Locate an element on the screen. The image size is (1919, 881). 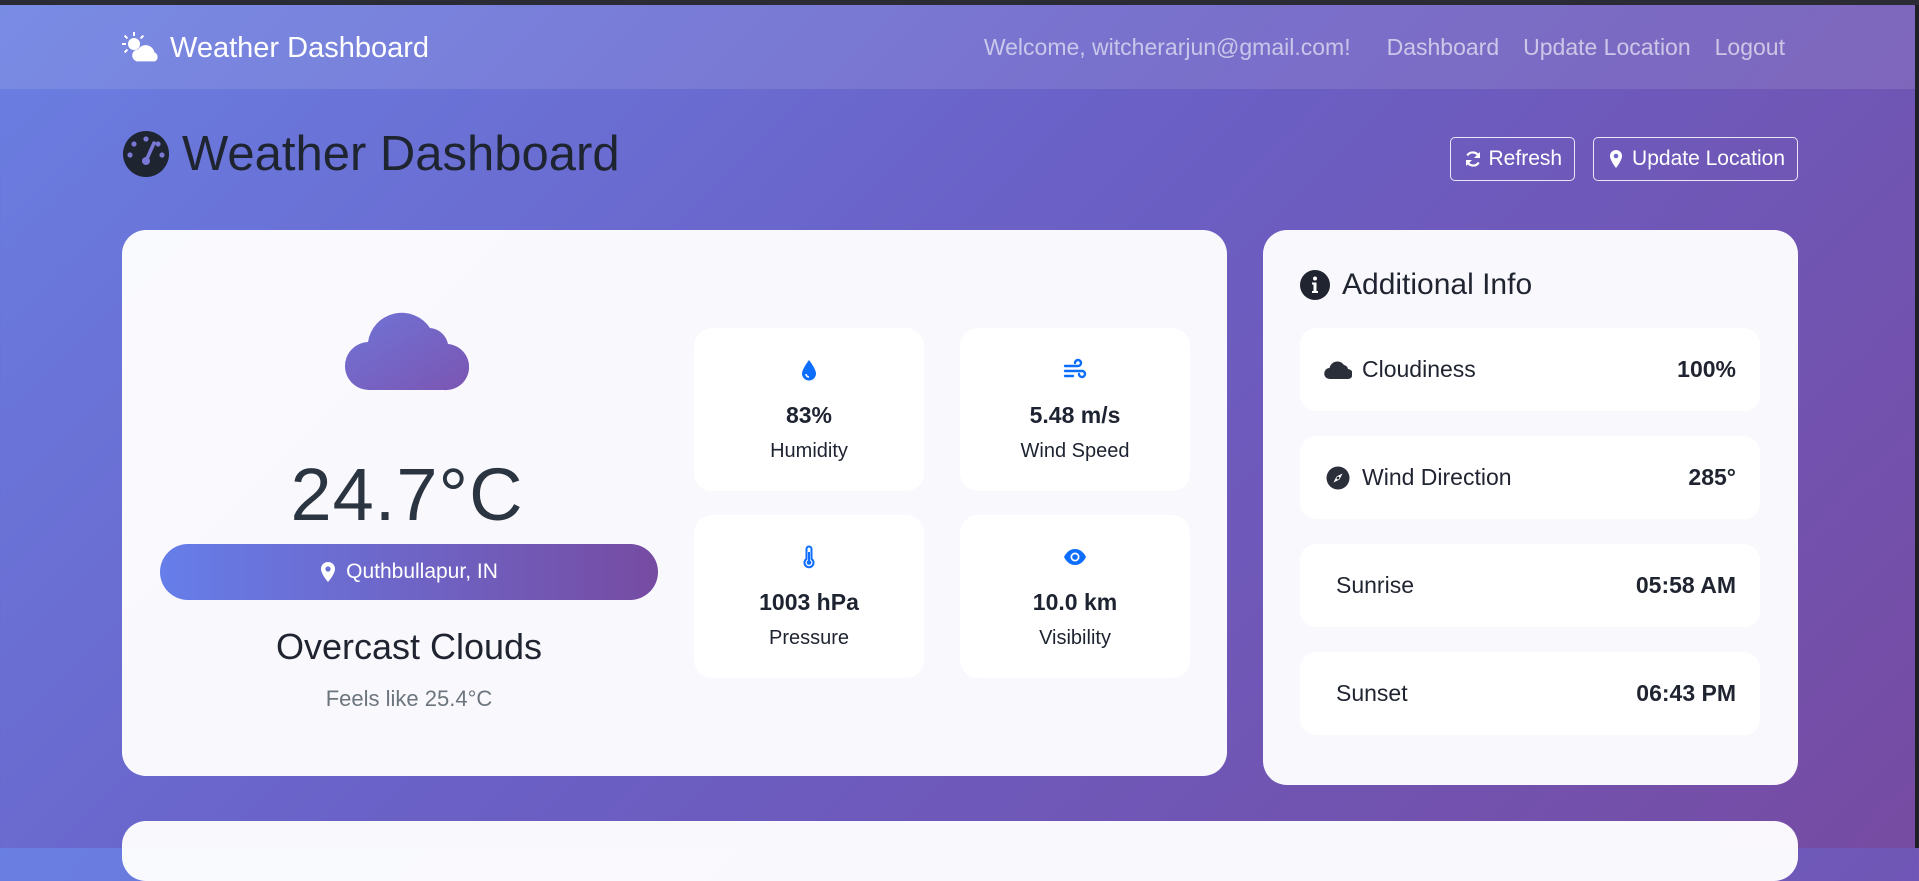
additional-info-header: Additional Info is located at coordinates (1416, 285).